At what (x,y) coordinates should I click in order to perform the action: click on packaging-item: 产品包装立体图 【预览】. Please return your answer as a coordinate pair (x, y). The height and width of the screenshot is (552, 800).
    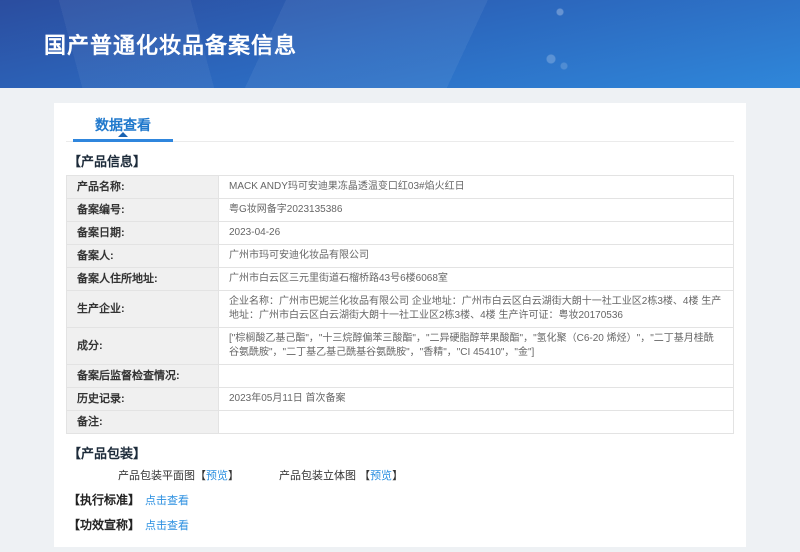
    Looking at the image, I should click on (341, 475).